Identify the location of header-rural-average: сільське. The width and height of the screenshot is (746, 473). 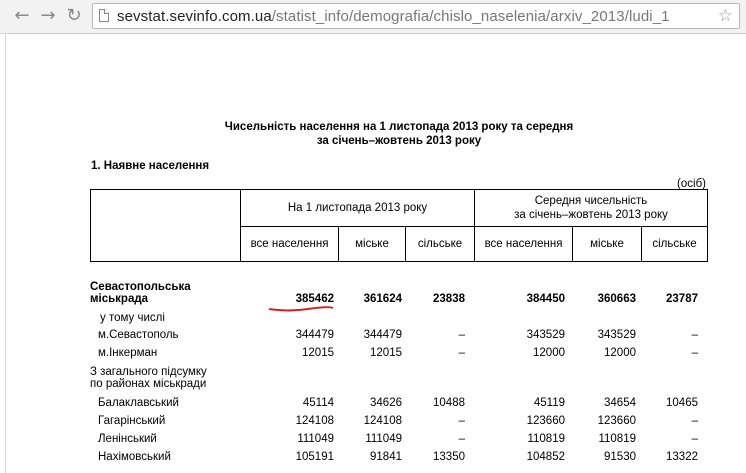
(674, 244).